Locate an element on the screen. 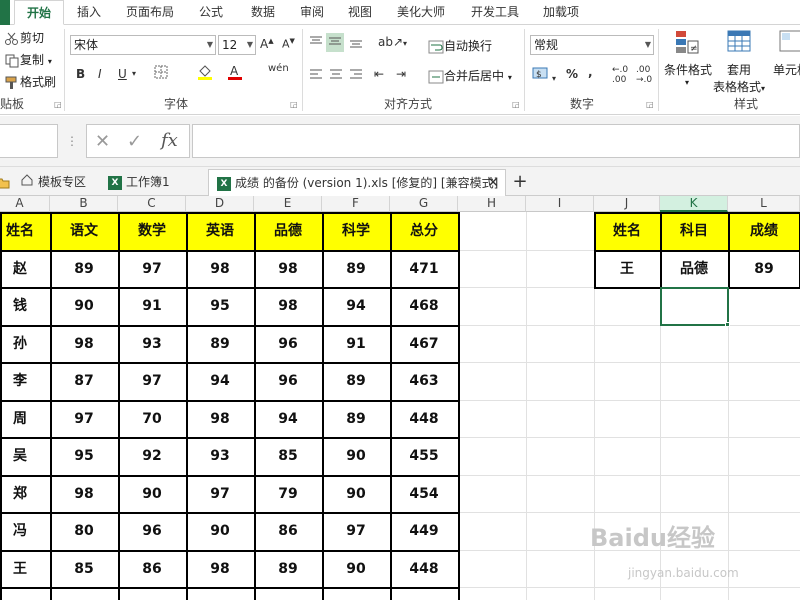  lookup-header-cell: 成绩 is located at coordinates (764, 231).